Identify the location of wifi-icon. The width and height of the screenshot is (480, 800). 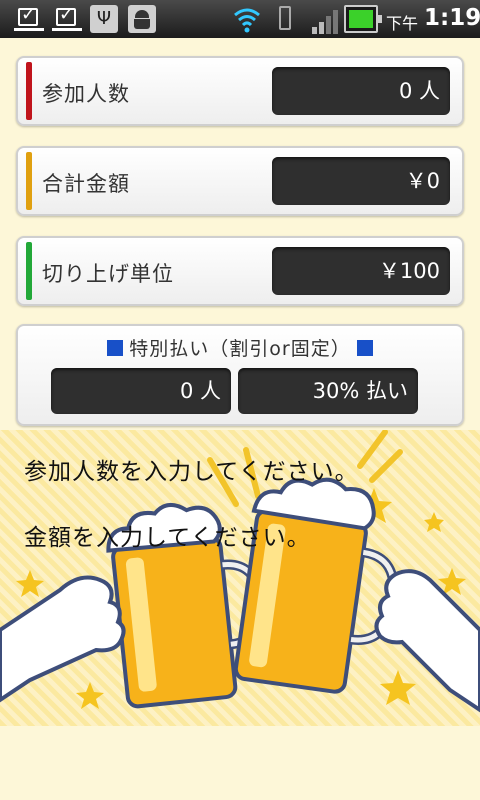
(247, 20).